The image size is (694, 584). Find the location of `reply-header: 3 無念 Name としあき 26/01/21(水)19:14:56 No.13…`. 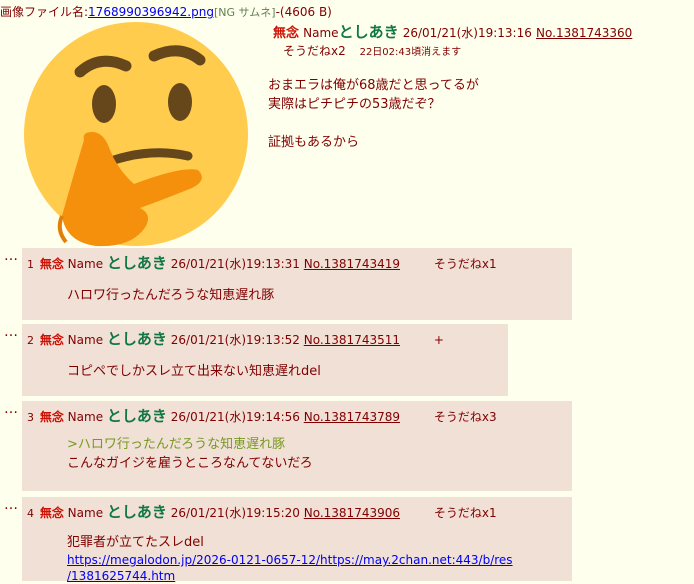

reply-header: 3 無念 Name としあき 26/01/21(水)19:14:56 No.13… is located at coordinates (262, 415).